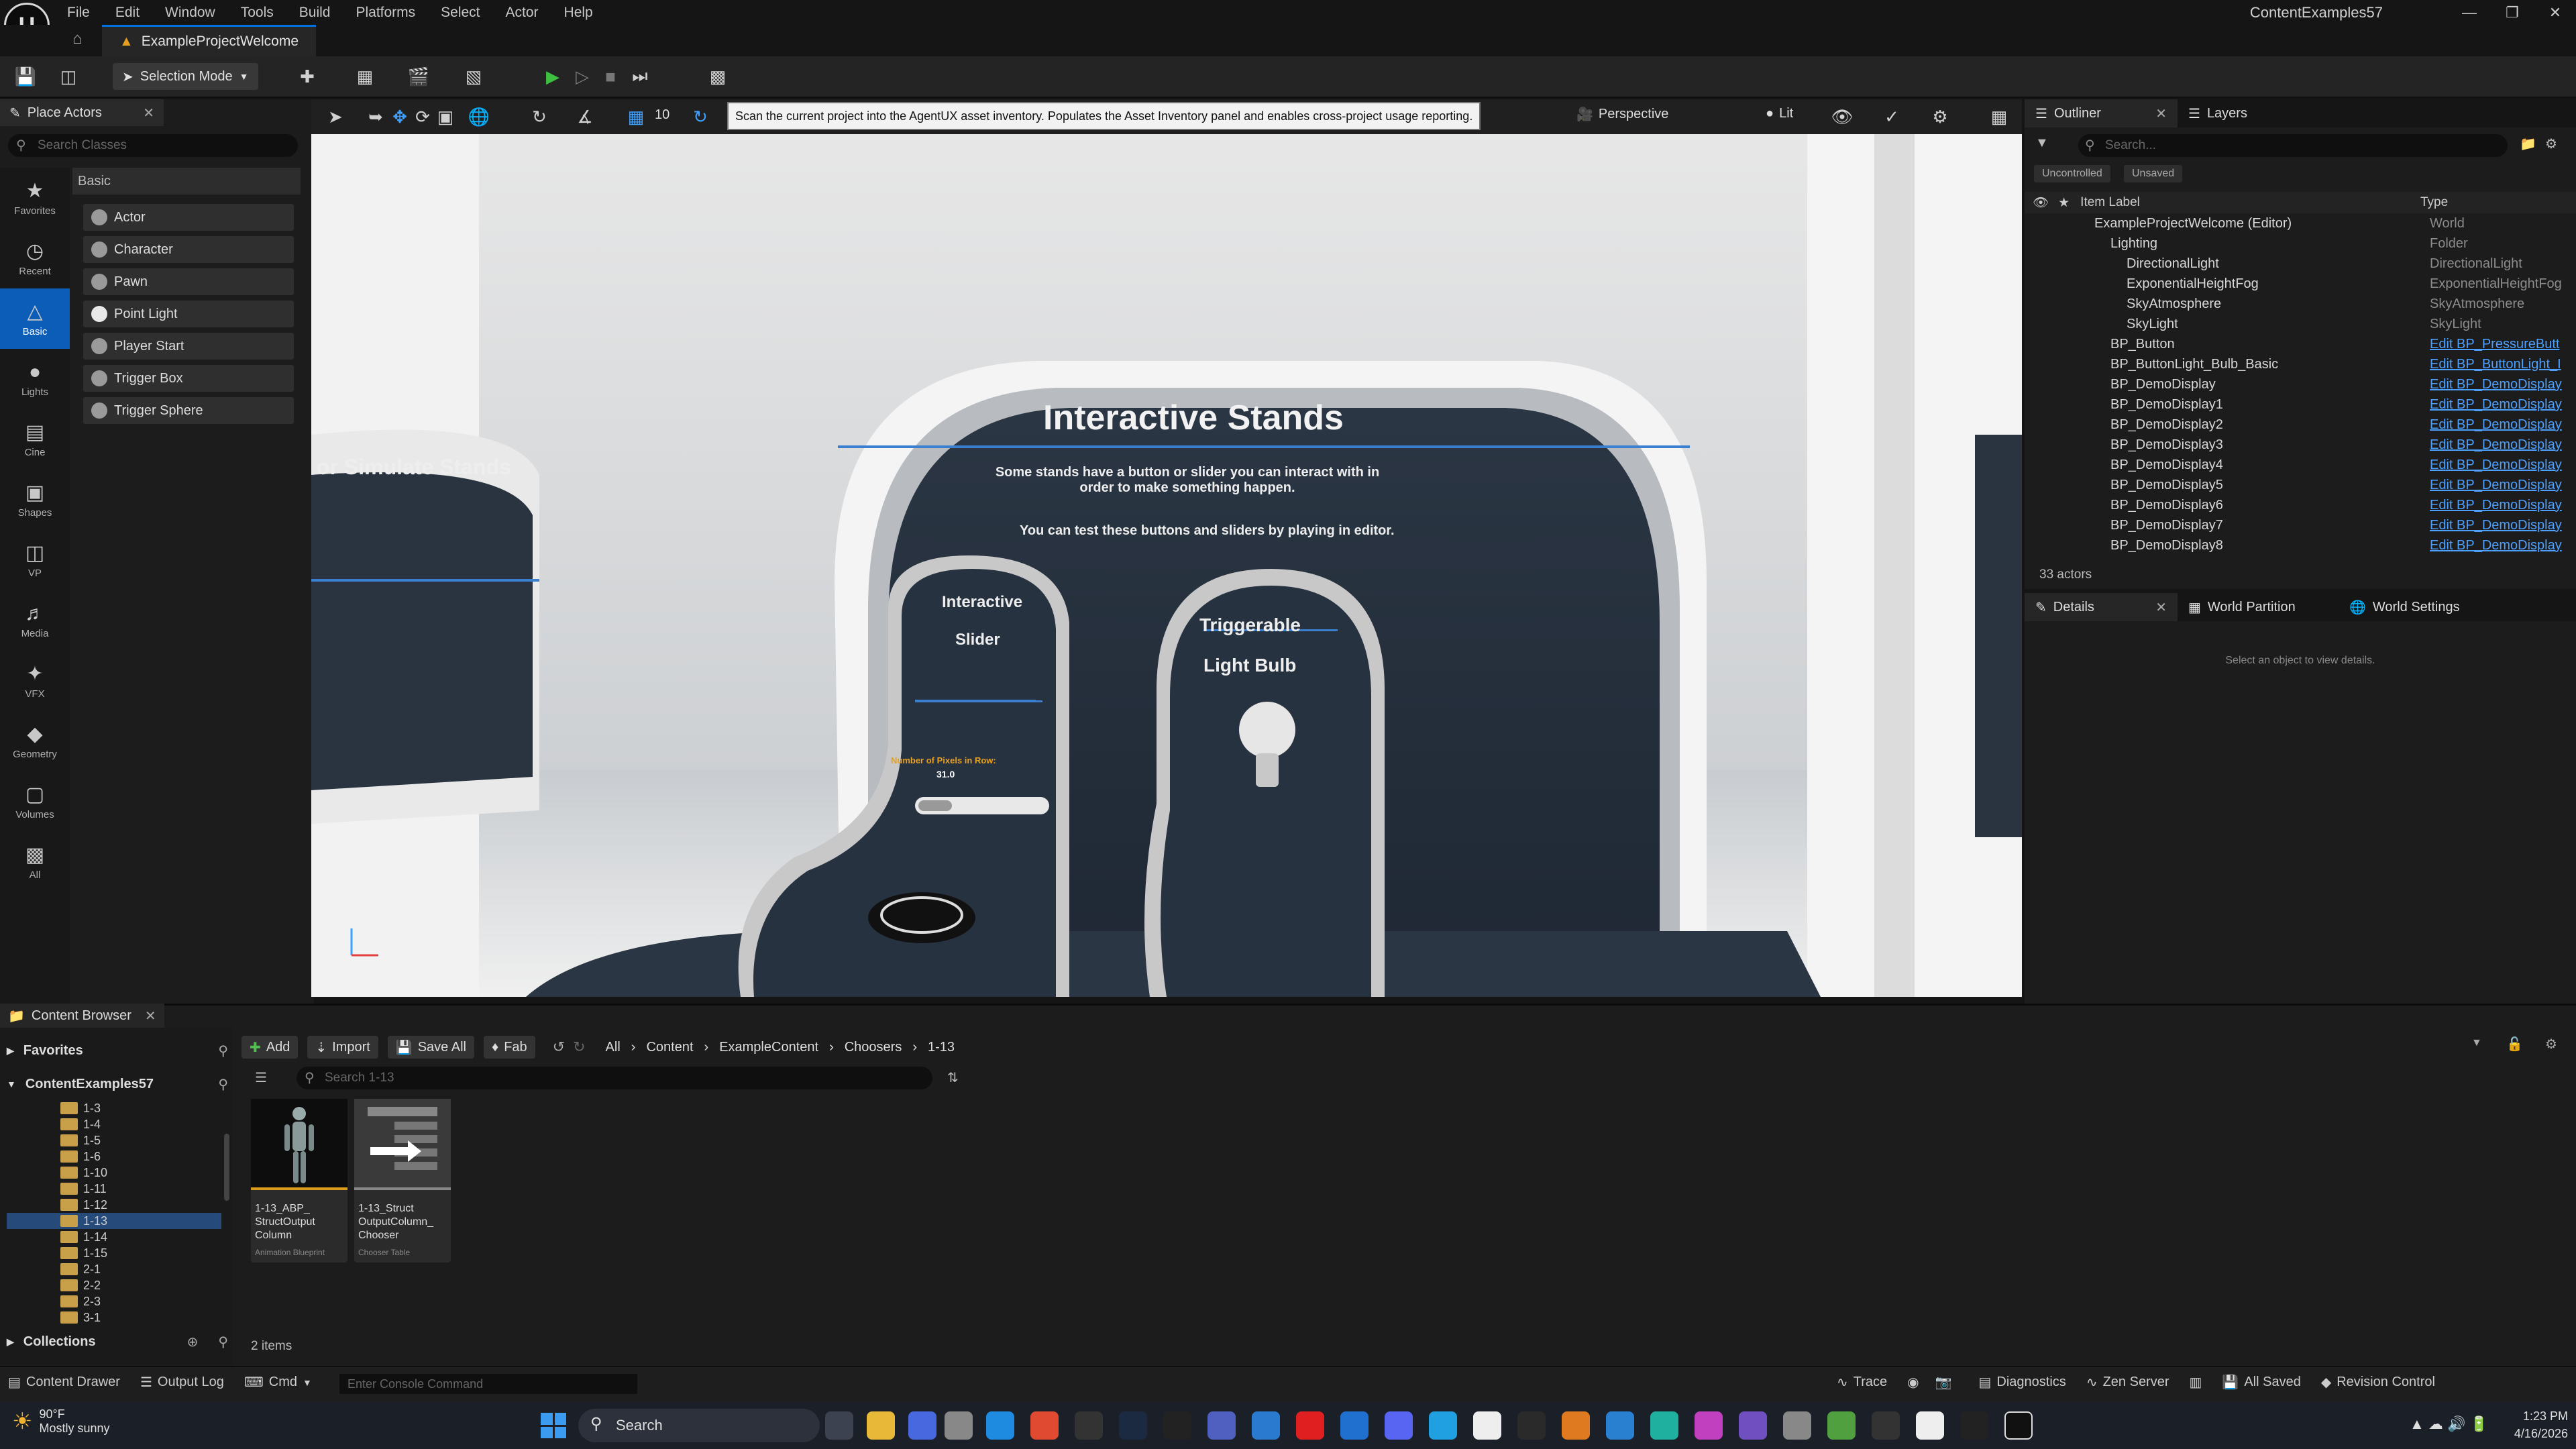  I want to click on outliner-row: BP_DemoDisplay1 Edit BP_DemoDisplay, so click(2294, 407).